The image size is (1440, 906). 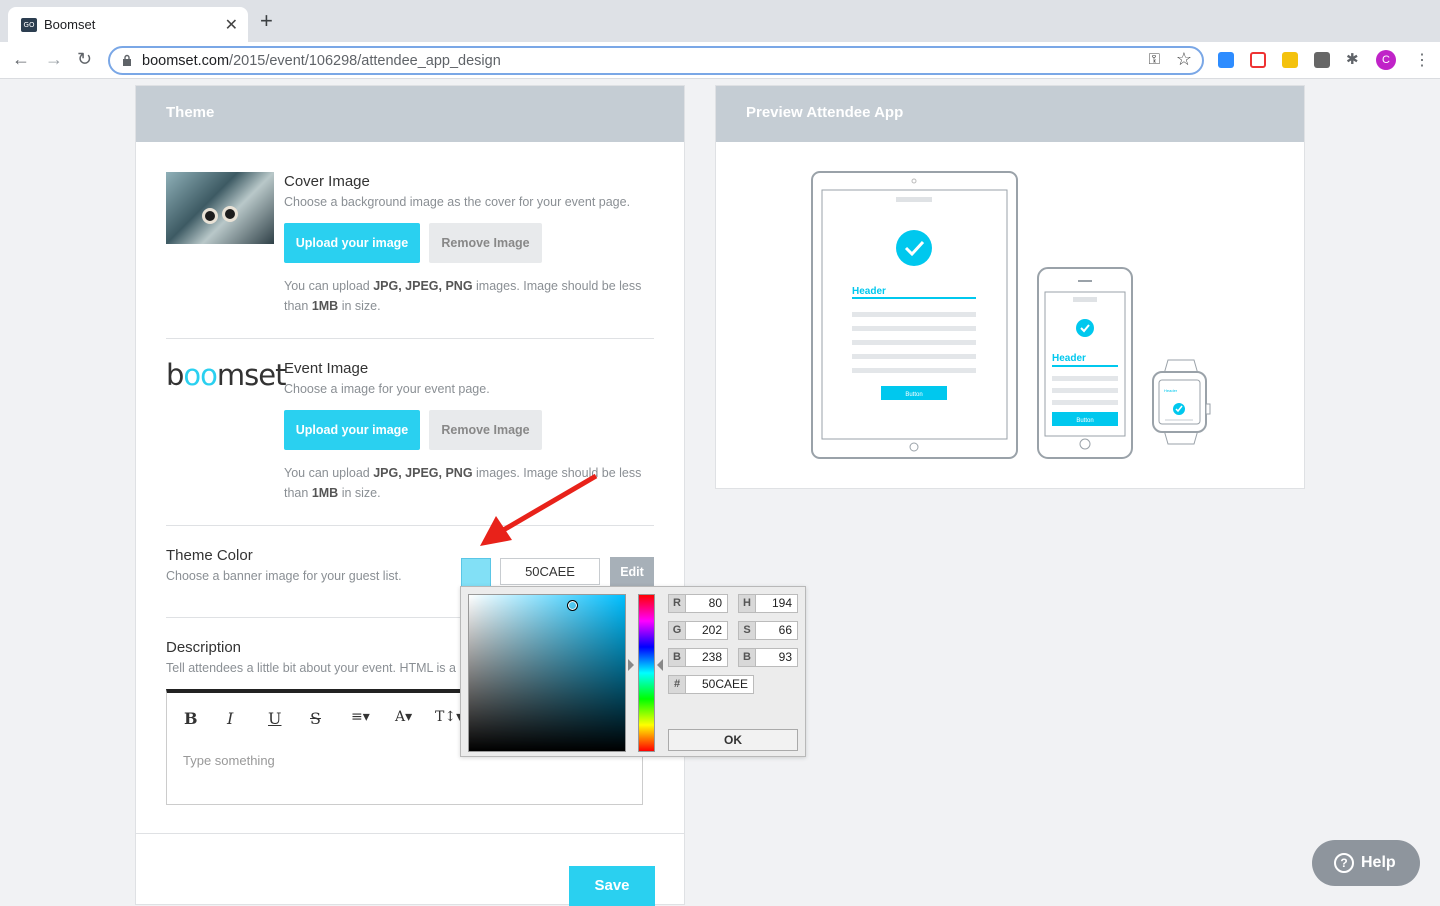 What do you see at coordinates (825, 112) in the screenshot?
I see `preview-card-title: Preview Attendee App` at bounding box center [825, 112].